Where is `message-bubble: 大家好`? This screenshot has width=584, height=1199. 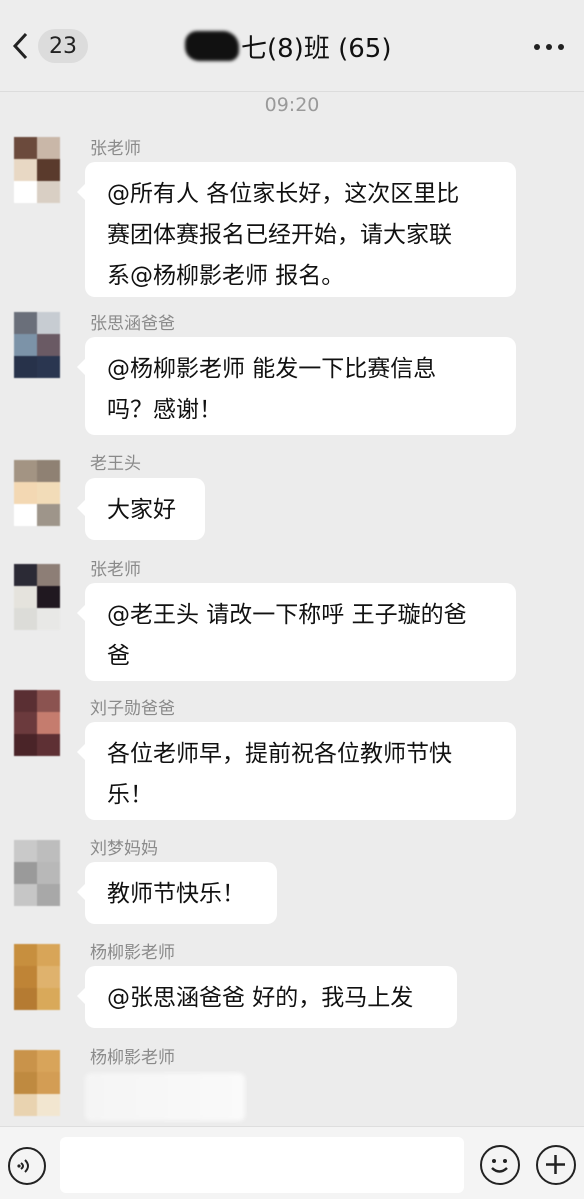 message-bubble: 大家好 is located at coordinates (141, 509).